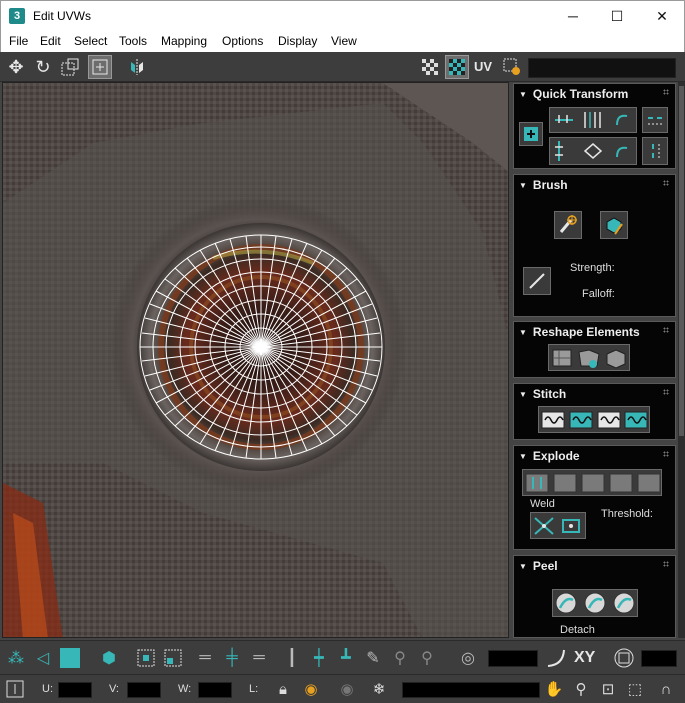 The width and height of the screenshot is (685, 703). I want to click on menu-tools: Tools, so click(133, 41).